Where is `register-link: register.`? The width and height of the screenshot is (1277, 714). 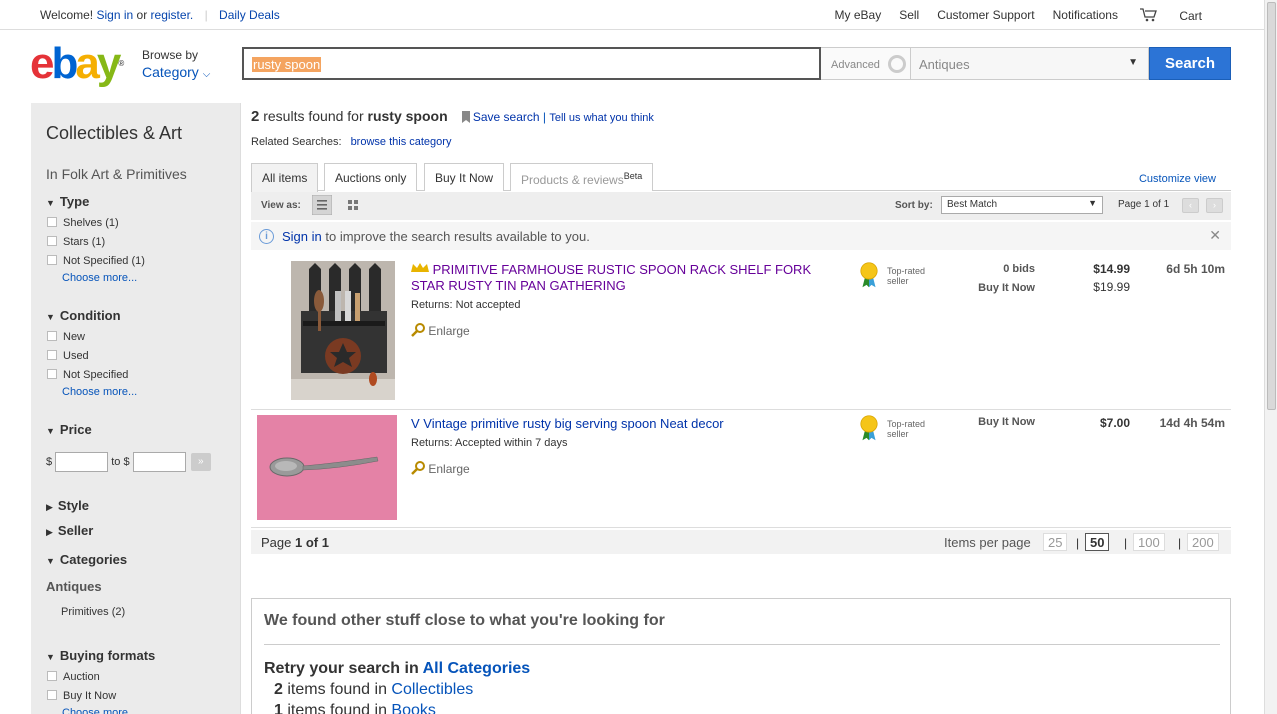 register-link: register. is located at coordinates (172, 15).